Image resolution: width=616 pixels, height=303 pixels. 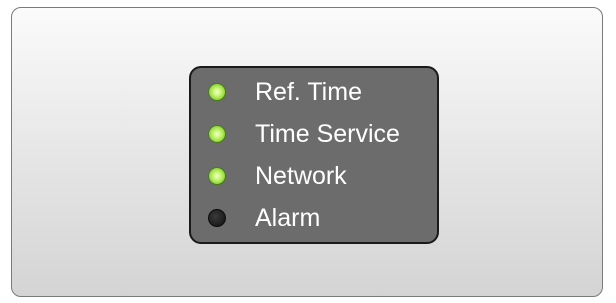 I want to click on indicator-ref-time: Ref. Time, so click(x=314, y=92).